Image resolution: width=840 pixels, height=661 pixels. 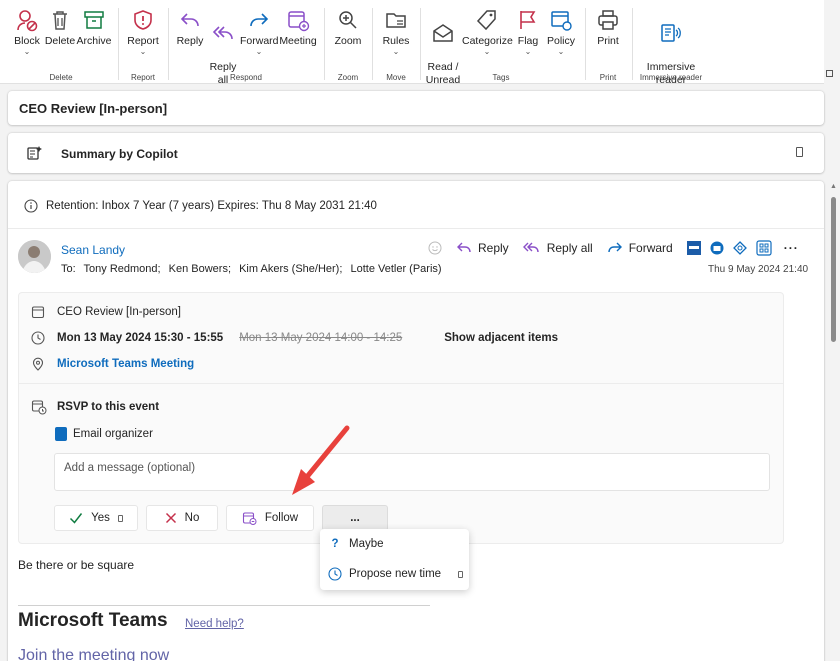 What do you see at coordinates (829, 73) in the screenshot?
I see `collapse-ribbon-button` at bounding box center [829, 73].